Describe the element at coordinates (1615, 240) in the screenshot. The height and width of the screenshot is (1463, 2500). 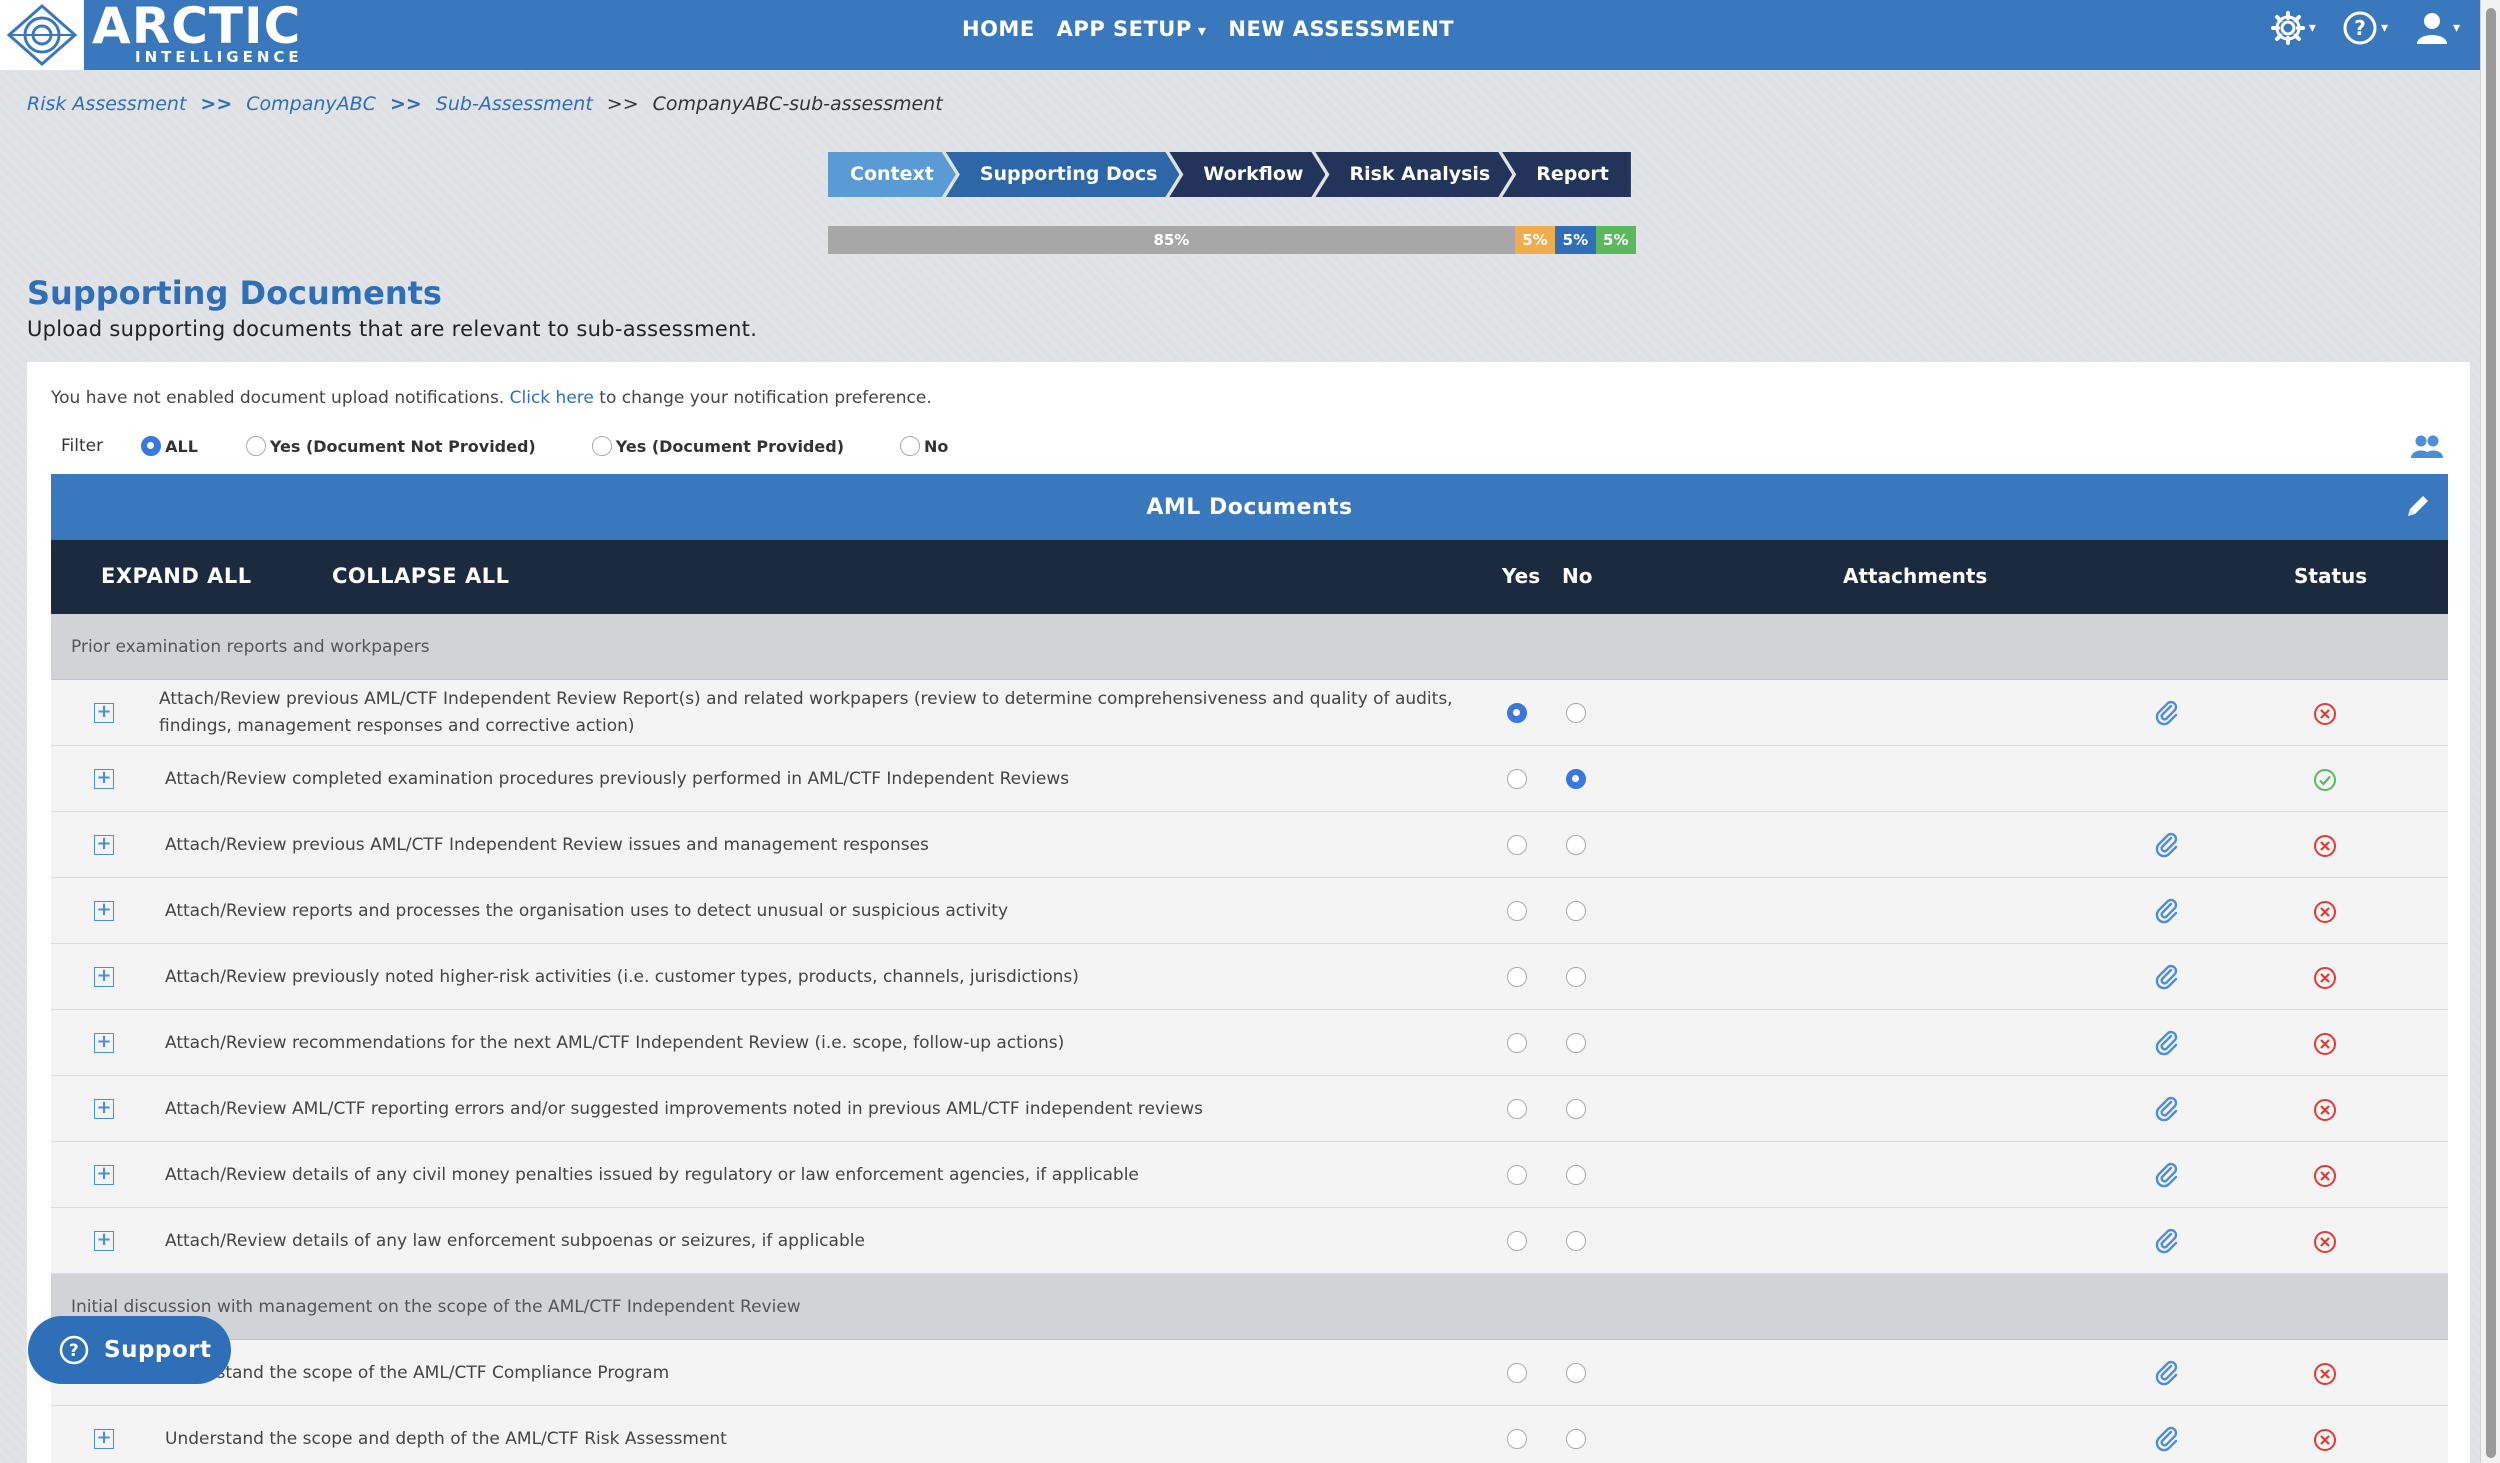
I see `progress-segment: 5%` at that location.